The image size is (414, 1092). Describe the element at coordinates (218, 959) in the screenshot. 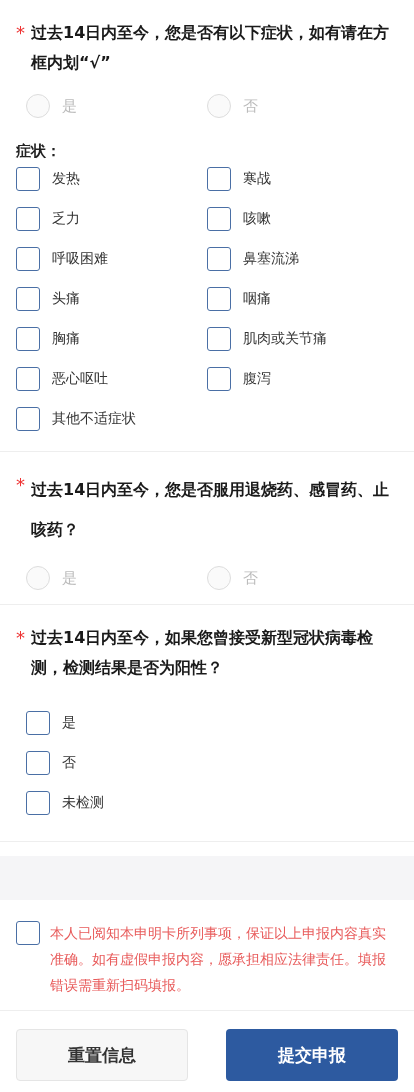

I see `declaration-text: 本人已阅知本申明卡所列事项，保证以上申报内容真实准确。如有虚假申报内容，愿承担相应法律责任。填报错误需重新扫码填报。` at that location.